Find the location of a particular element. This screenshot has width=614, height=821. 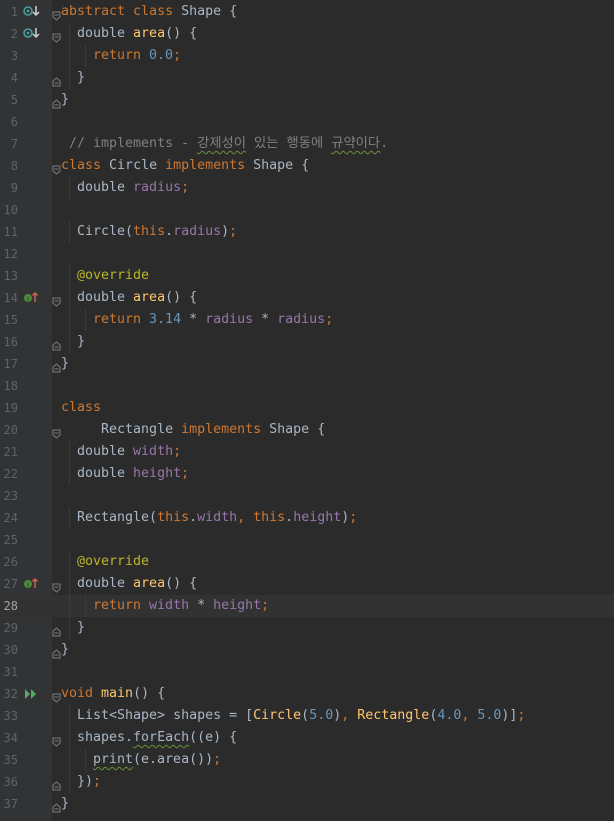

code-line: 21 double width; is located at coordinates (307, 452).